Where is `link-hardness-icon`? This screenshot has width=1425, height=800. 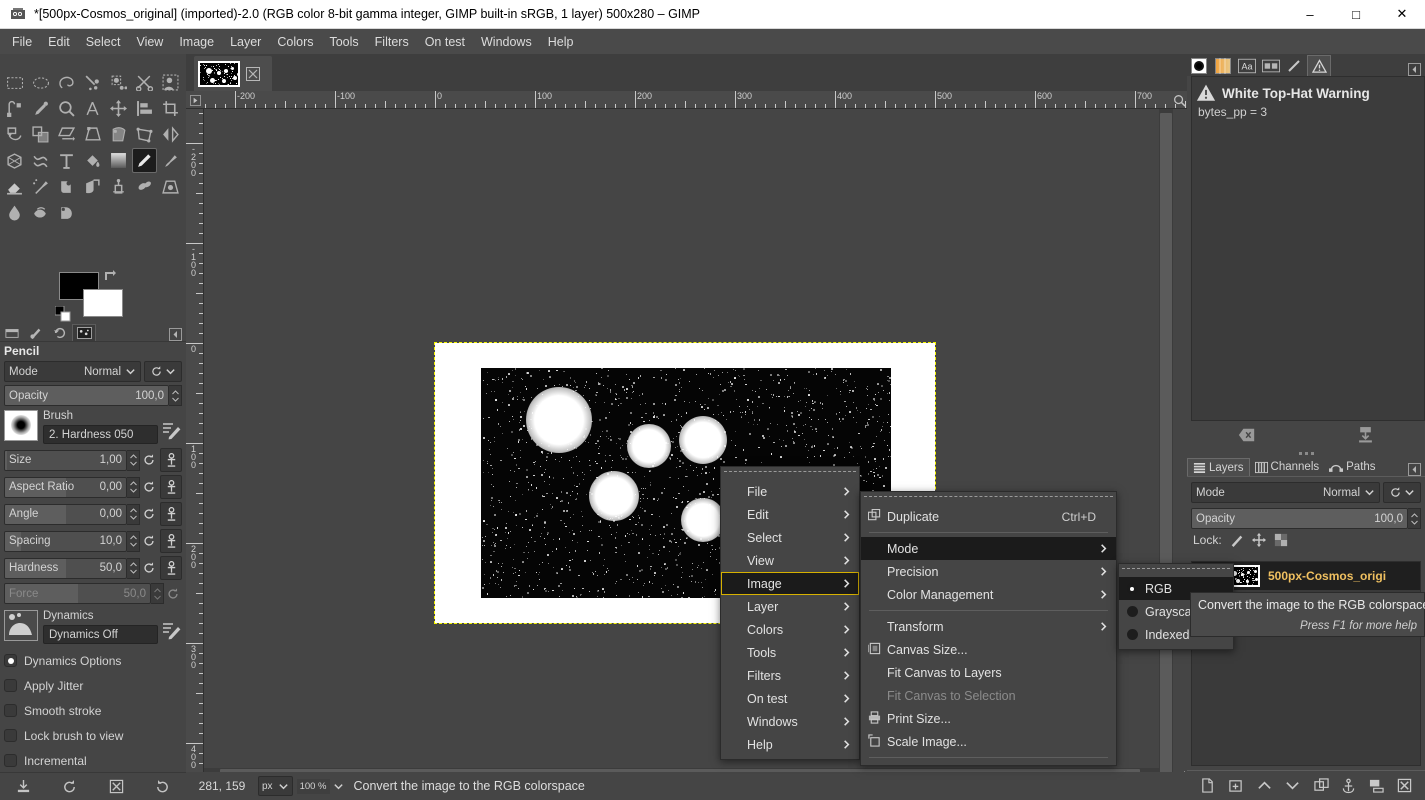 link-hardness-icon is located at coordinates (171, 568).